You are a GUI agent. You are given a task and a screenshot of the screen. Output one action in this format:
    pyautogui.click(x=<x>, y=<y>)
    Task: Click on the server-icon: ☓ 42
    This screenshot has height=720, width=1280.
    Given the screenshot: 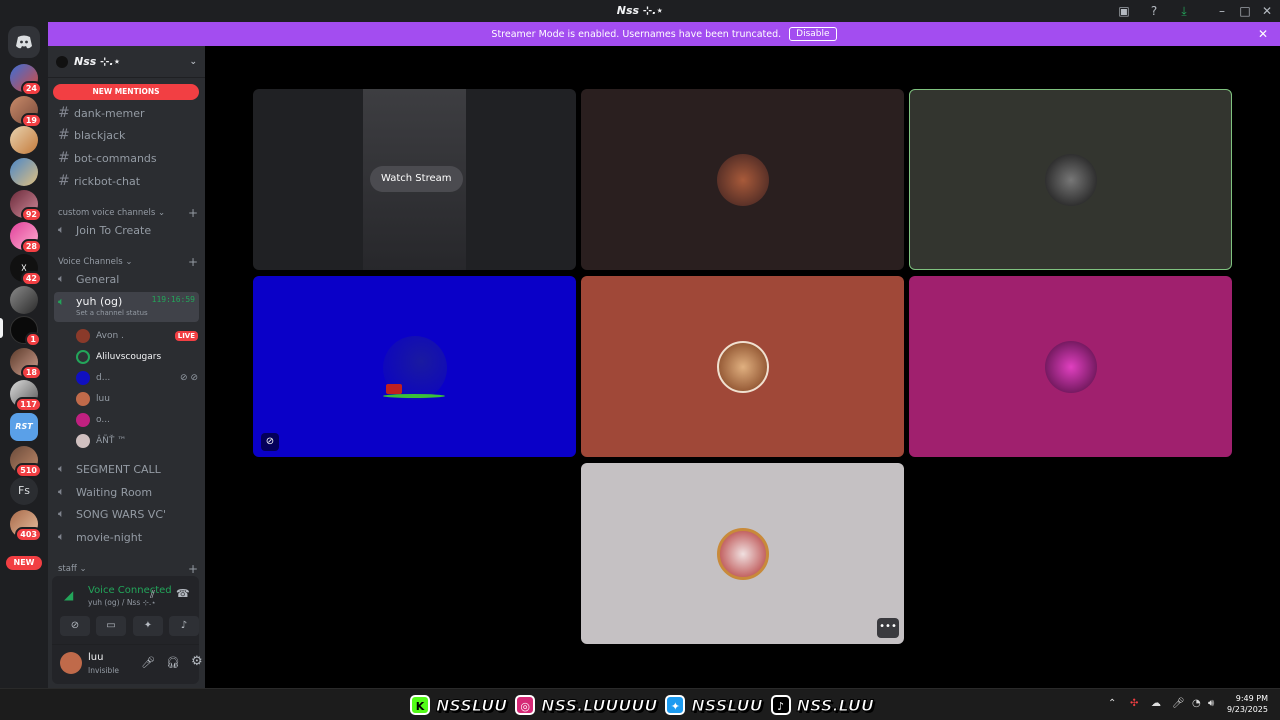 What is the action you would take?
    pyautogui.click(x=26, y=270)
    